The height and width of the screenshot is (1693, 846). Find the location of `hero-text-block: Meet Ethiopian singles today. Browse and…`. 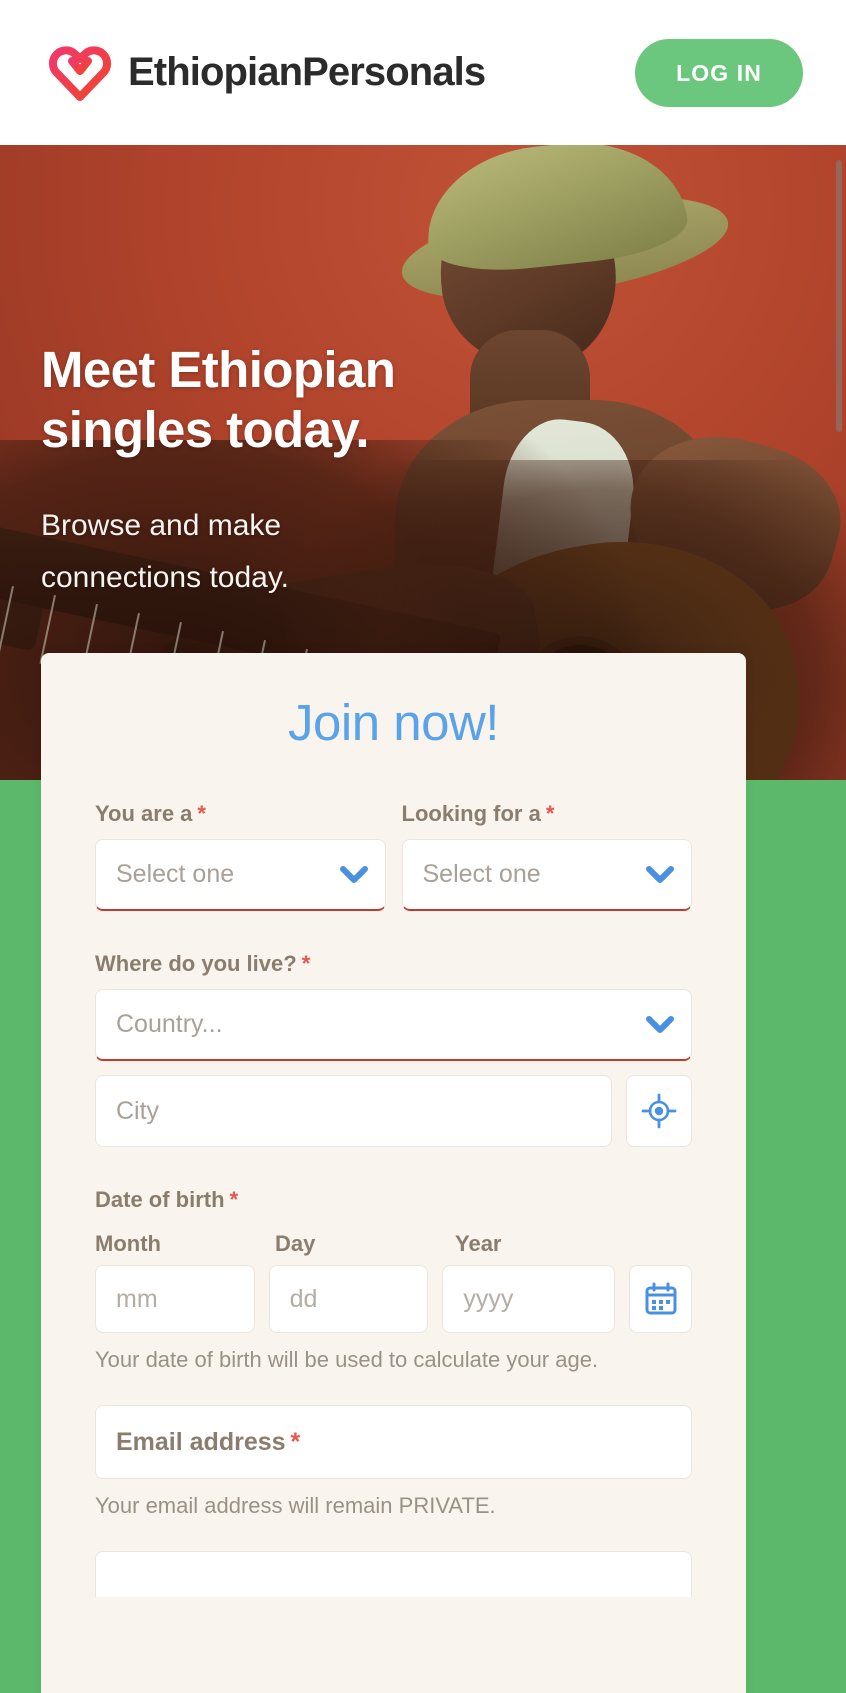

hero-text-block: Meet Ethiopian singles today. Browse and… is located at coordinates (361, 472).